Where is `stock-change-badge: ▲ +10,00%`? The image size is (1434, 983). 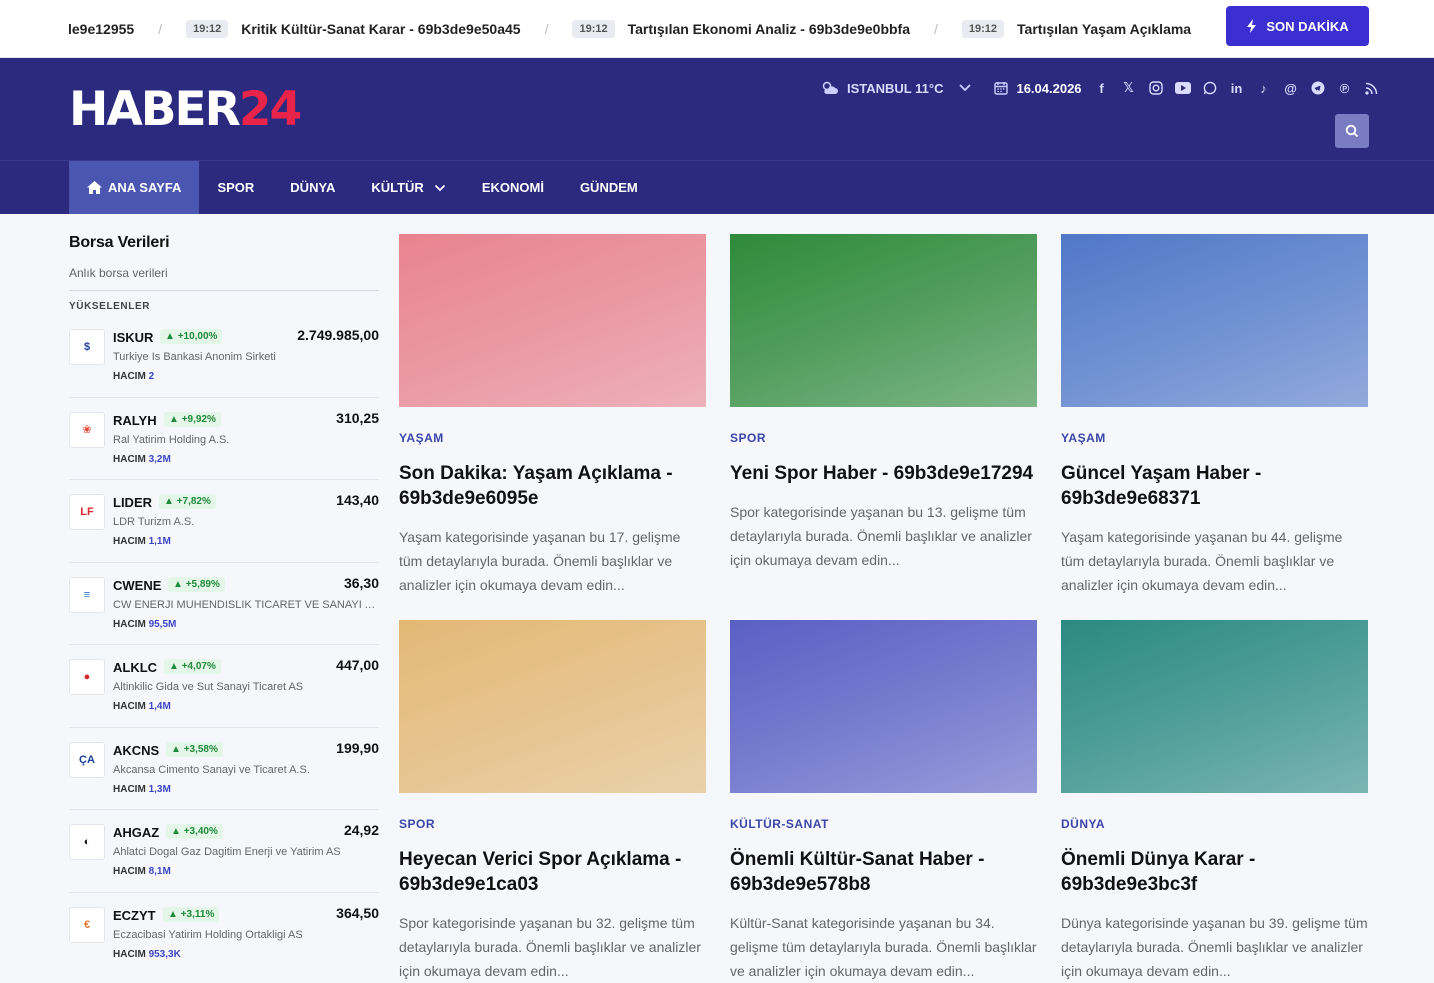 stock-change-badge: ▲ +10,00% is located at coordinates (191, 336).